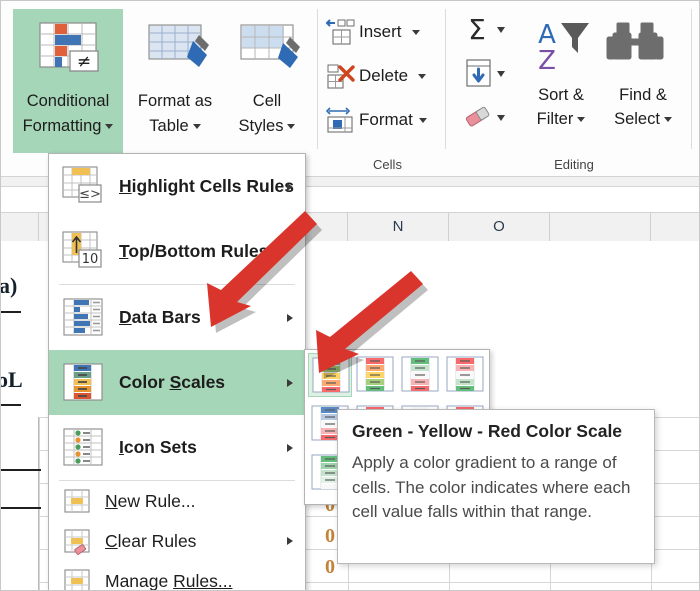 This screenshot has width=700, height=591. I want to click on svg-text: Z, so click(547, 61).